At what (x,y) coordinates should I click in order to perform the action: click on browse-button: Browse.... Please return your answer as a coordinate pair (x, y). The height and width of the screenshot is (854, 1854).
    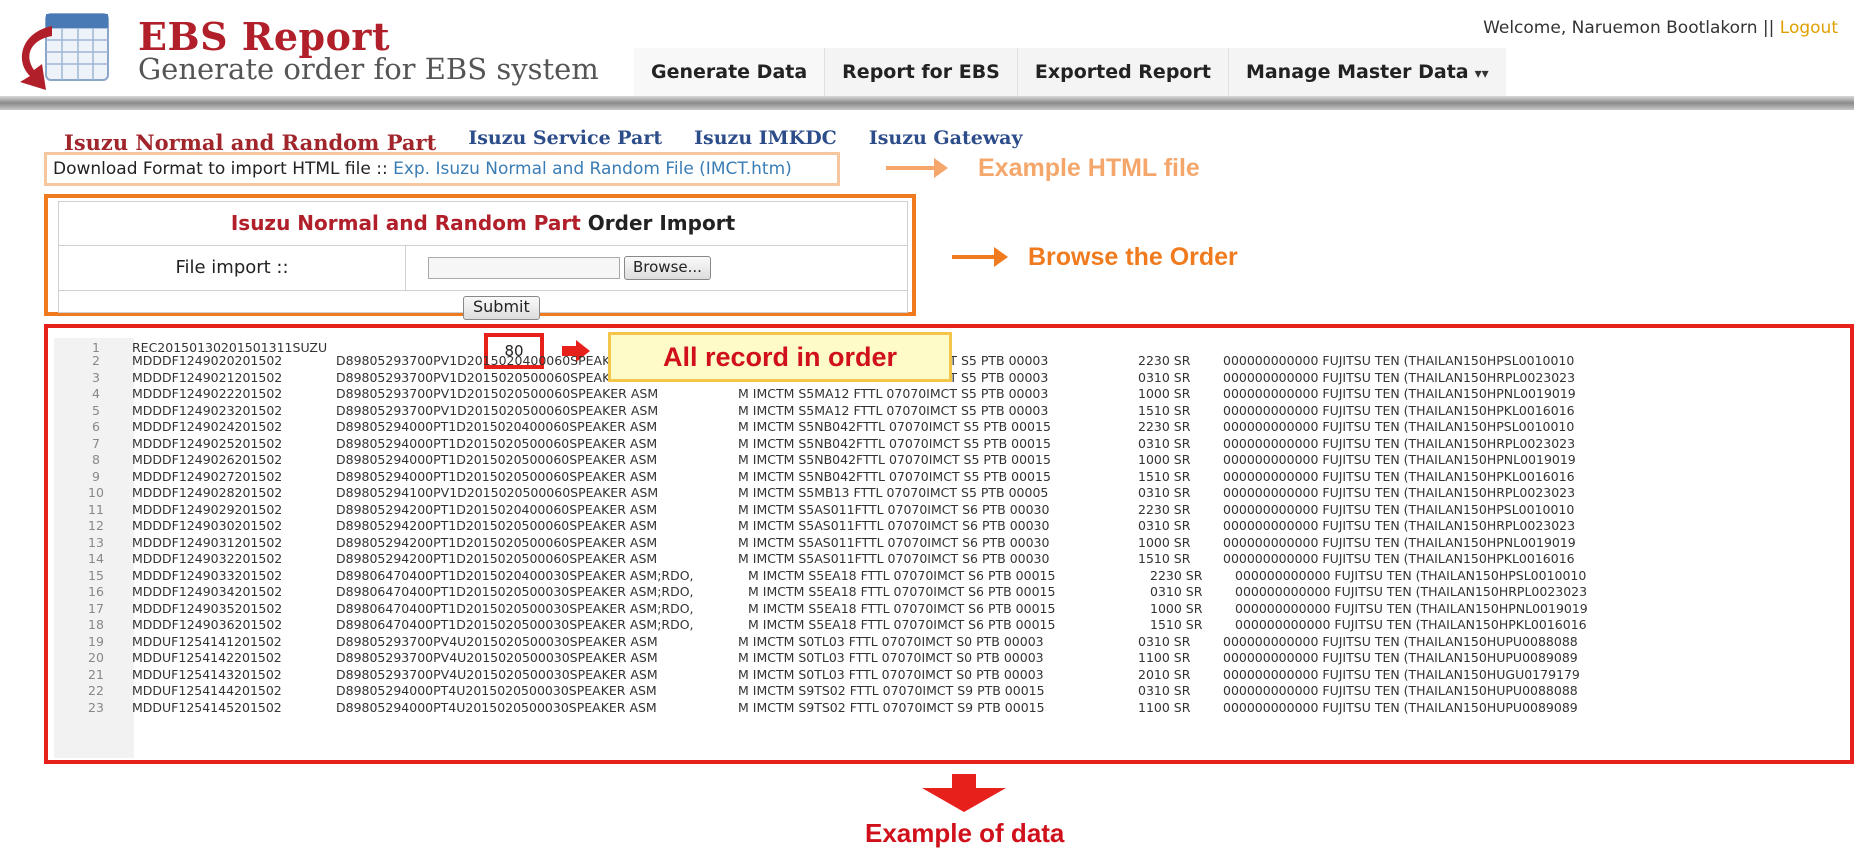
    Looking at the image, I should click on (667, 268).